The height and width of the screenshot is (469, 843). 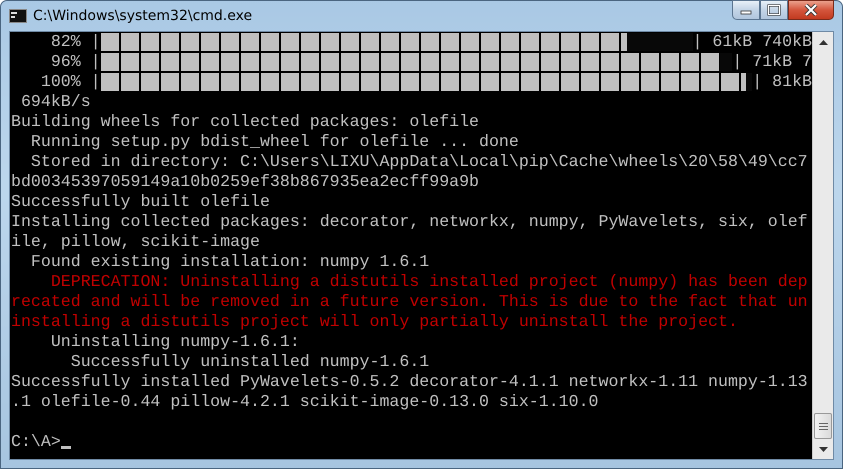 I want to click on console-line: Successfully installed PyWavelets-0.5.2 decorator-4.1.1 networkx-1.11 numpy-1.13, so click(x=410, y=382).